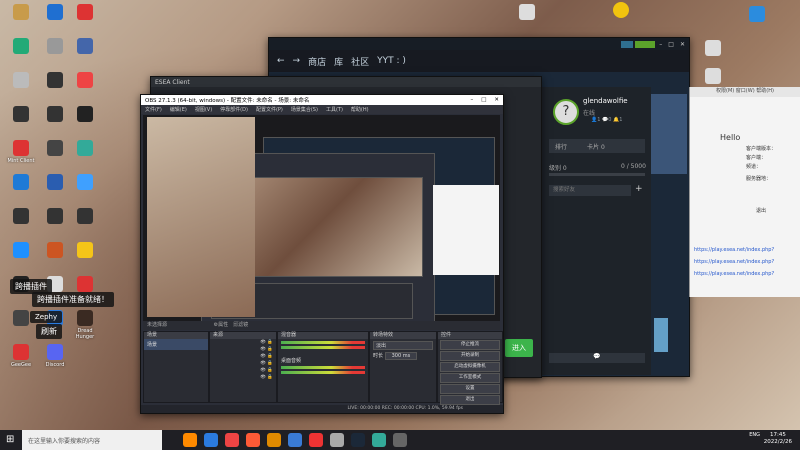  What do you see at coordinates (470, 345) in the screenshot?
I see `control-button: 停止推流` at bounding box center [470, 345].